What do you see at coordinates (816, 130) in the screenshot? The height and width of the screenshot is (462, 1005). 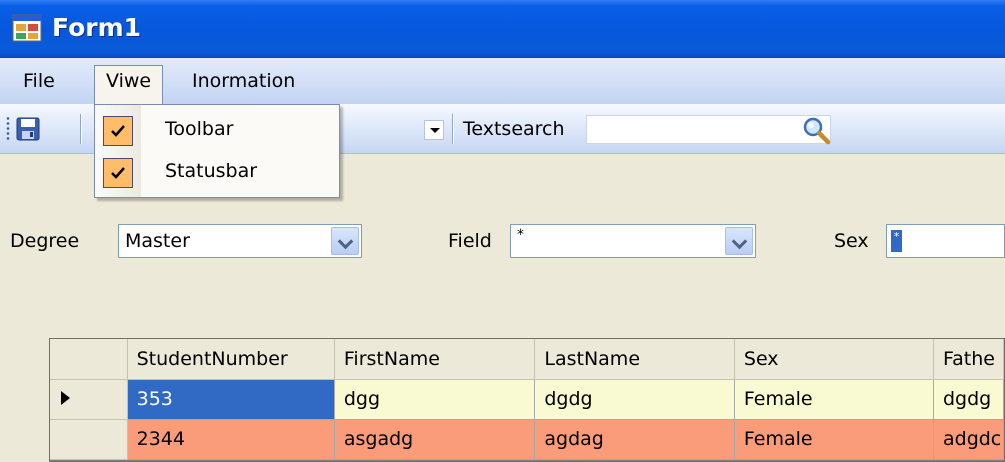 I see `search-icon` at bounding box center [816, 130].